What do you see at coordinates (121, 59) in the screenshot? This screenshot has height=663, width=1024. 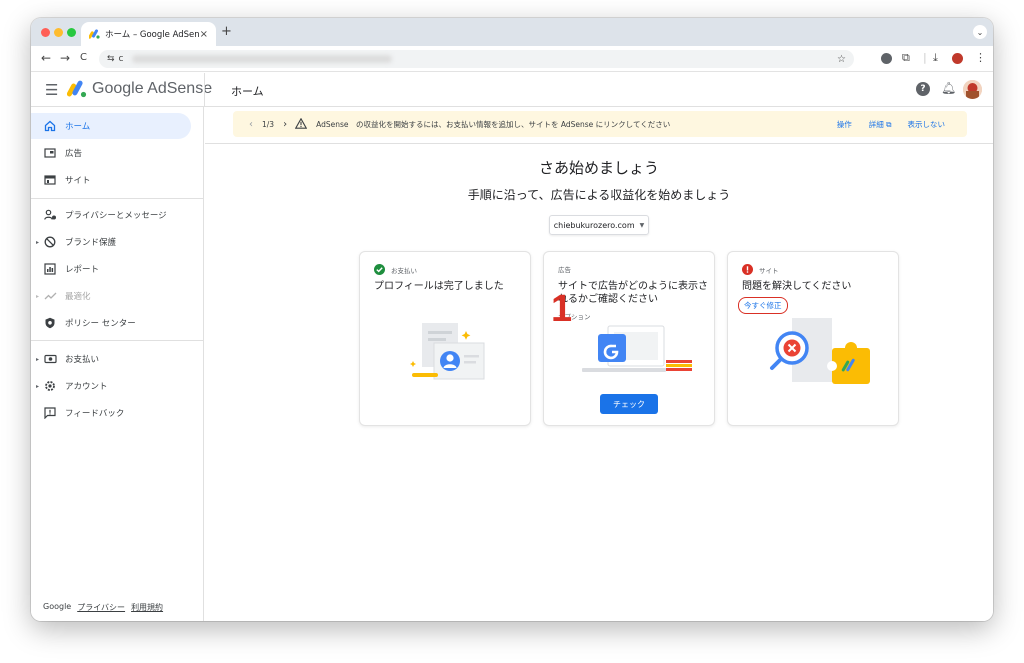 I see `url-text: c` at bounding box center [121, 59].